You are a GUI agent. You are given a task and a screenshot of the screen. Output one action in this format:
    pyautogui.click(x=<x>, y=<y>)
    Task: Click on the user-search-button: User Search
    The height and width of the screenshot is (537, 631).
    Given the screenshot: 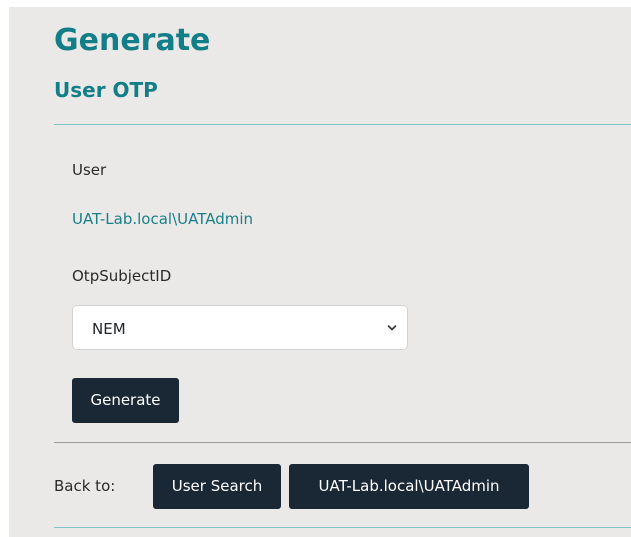 What is the action you would take?
    pyautogui.click(x=217, y=486)
    